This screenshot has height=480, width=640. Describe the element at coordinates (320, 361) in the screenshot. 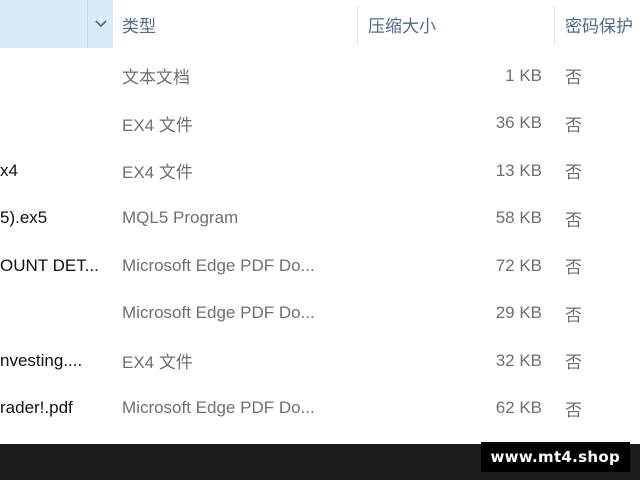

I see `table-row: nvesting.... EX4 文件 32 KB 否` at that location.